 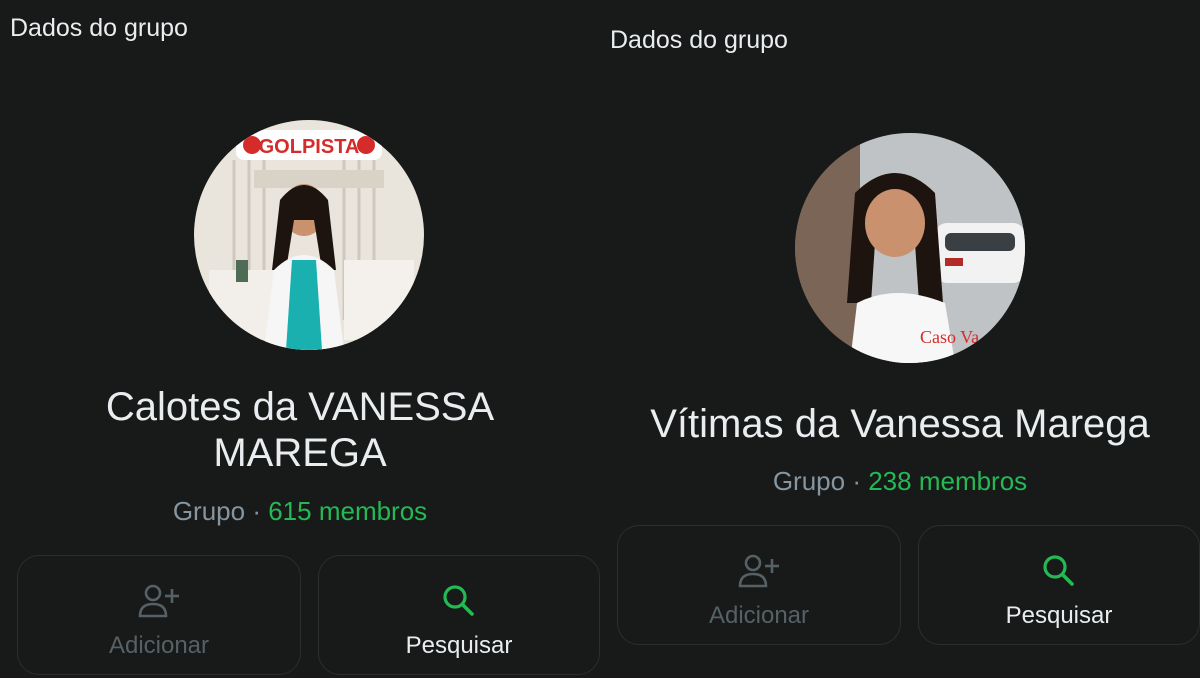 What do you see at coordinates (300, 430) in the screenshot?
I see `group-name: Calotes da VANESSA MAREGA` at bounding box center [300, 430].